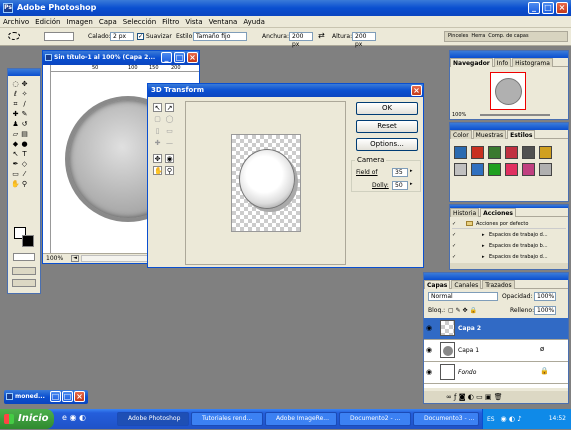  I want to click on min-restore-button: □, so click(55, 396).